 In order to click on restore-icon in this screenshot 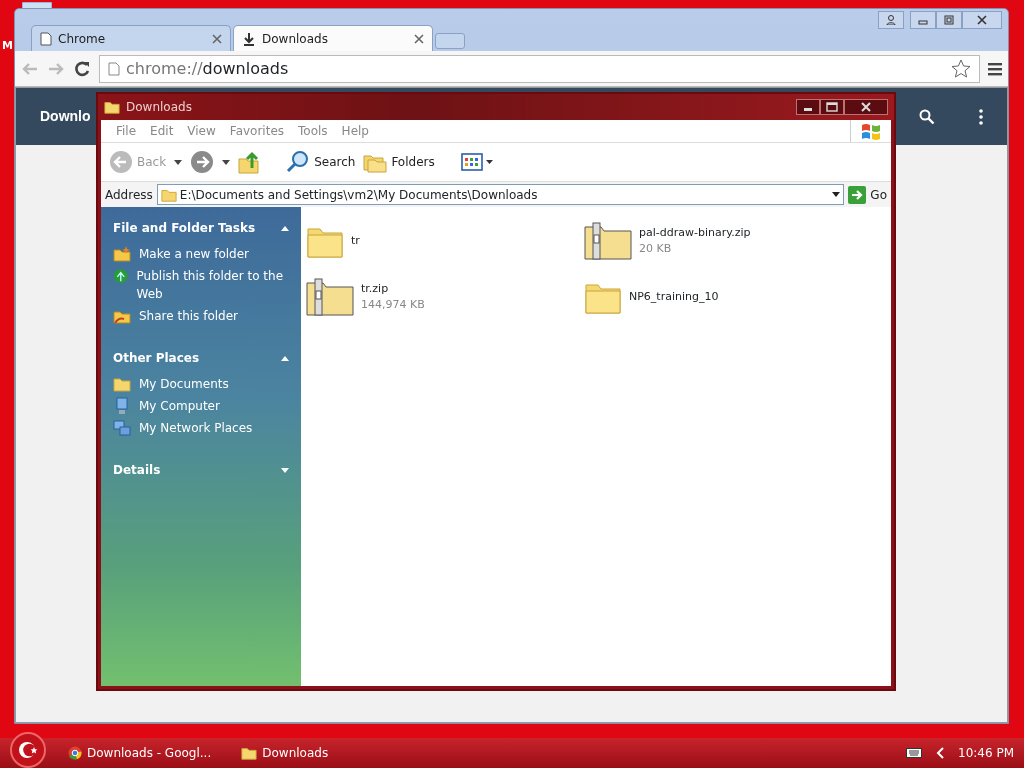, I will do `click(949, 20)`.